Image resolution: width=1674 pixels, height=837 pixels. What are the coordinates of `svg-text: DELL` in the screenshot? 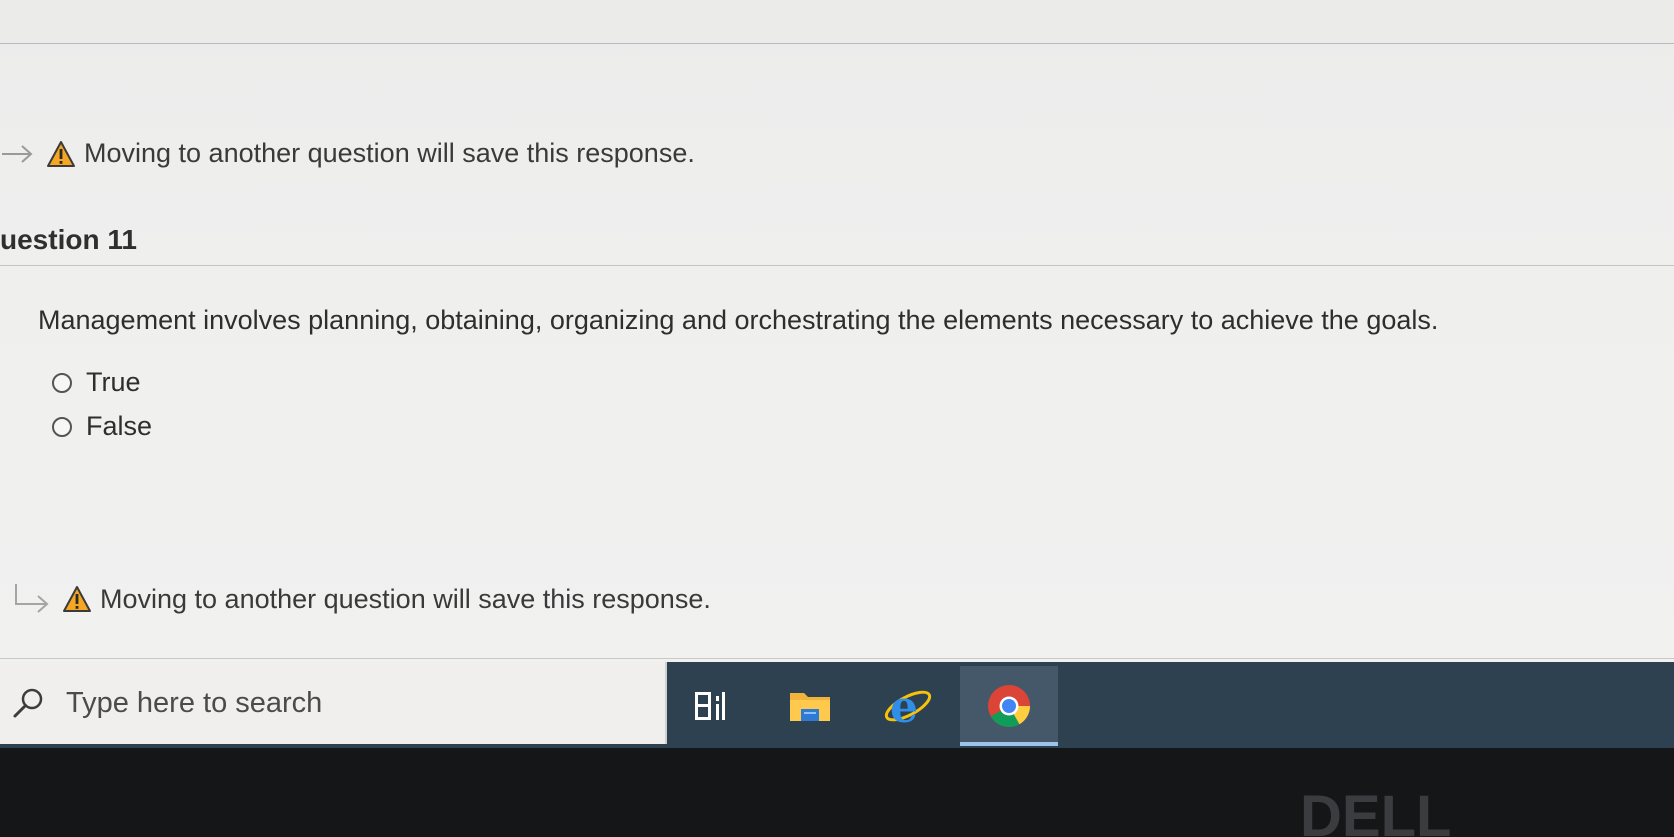 It's located at (1375, 813).